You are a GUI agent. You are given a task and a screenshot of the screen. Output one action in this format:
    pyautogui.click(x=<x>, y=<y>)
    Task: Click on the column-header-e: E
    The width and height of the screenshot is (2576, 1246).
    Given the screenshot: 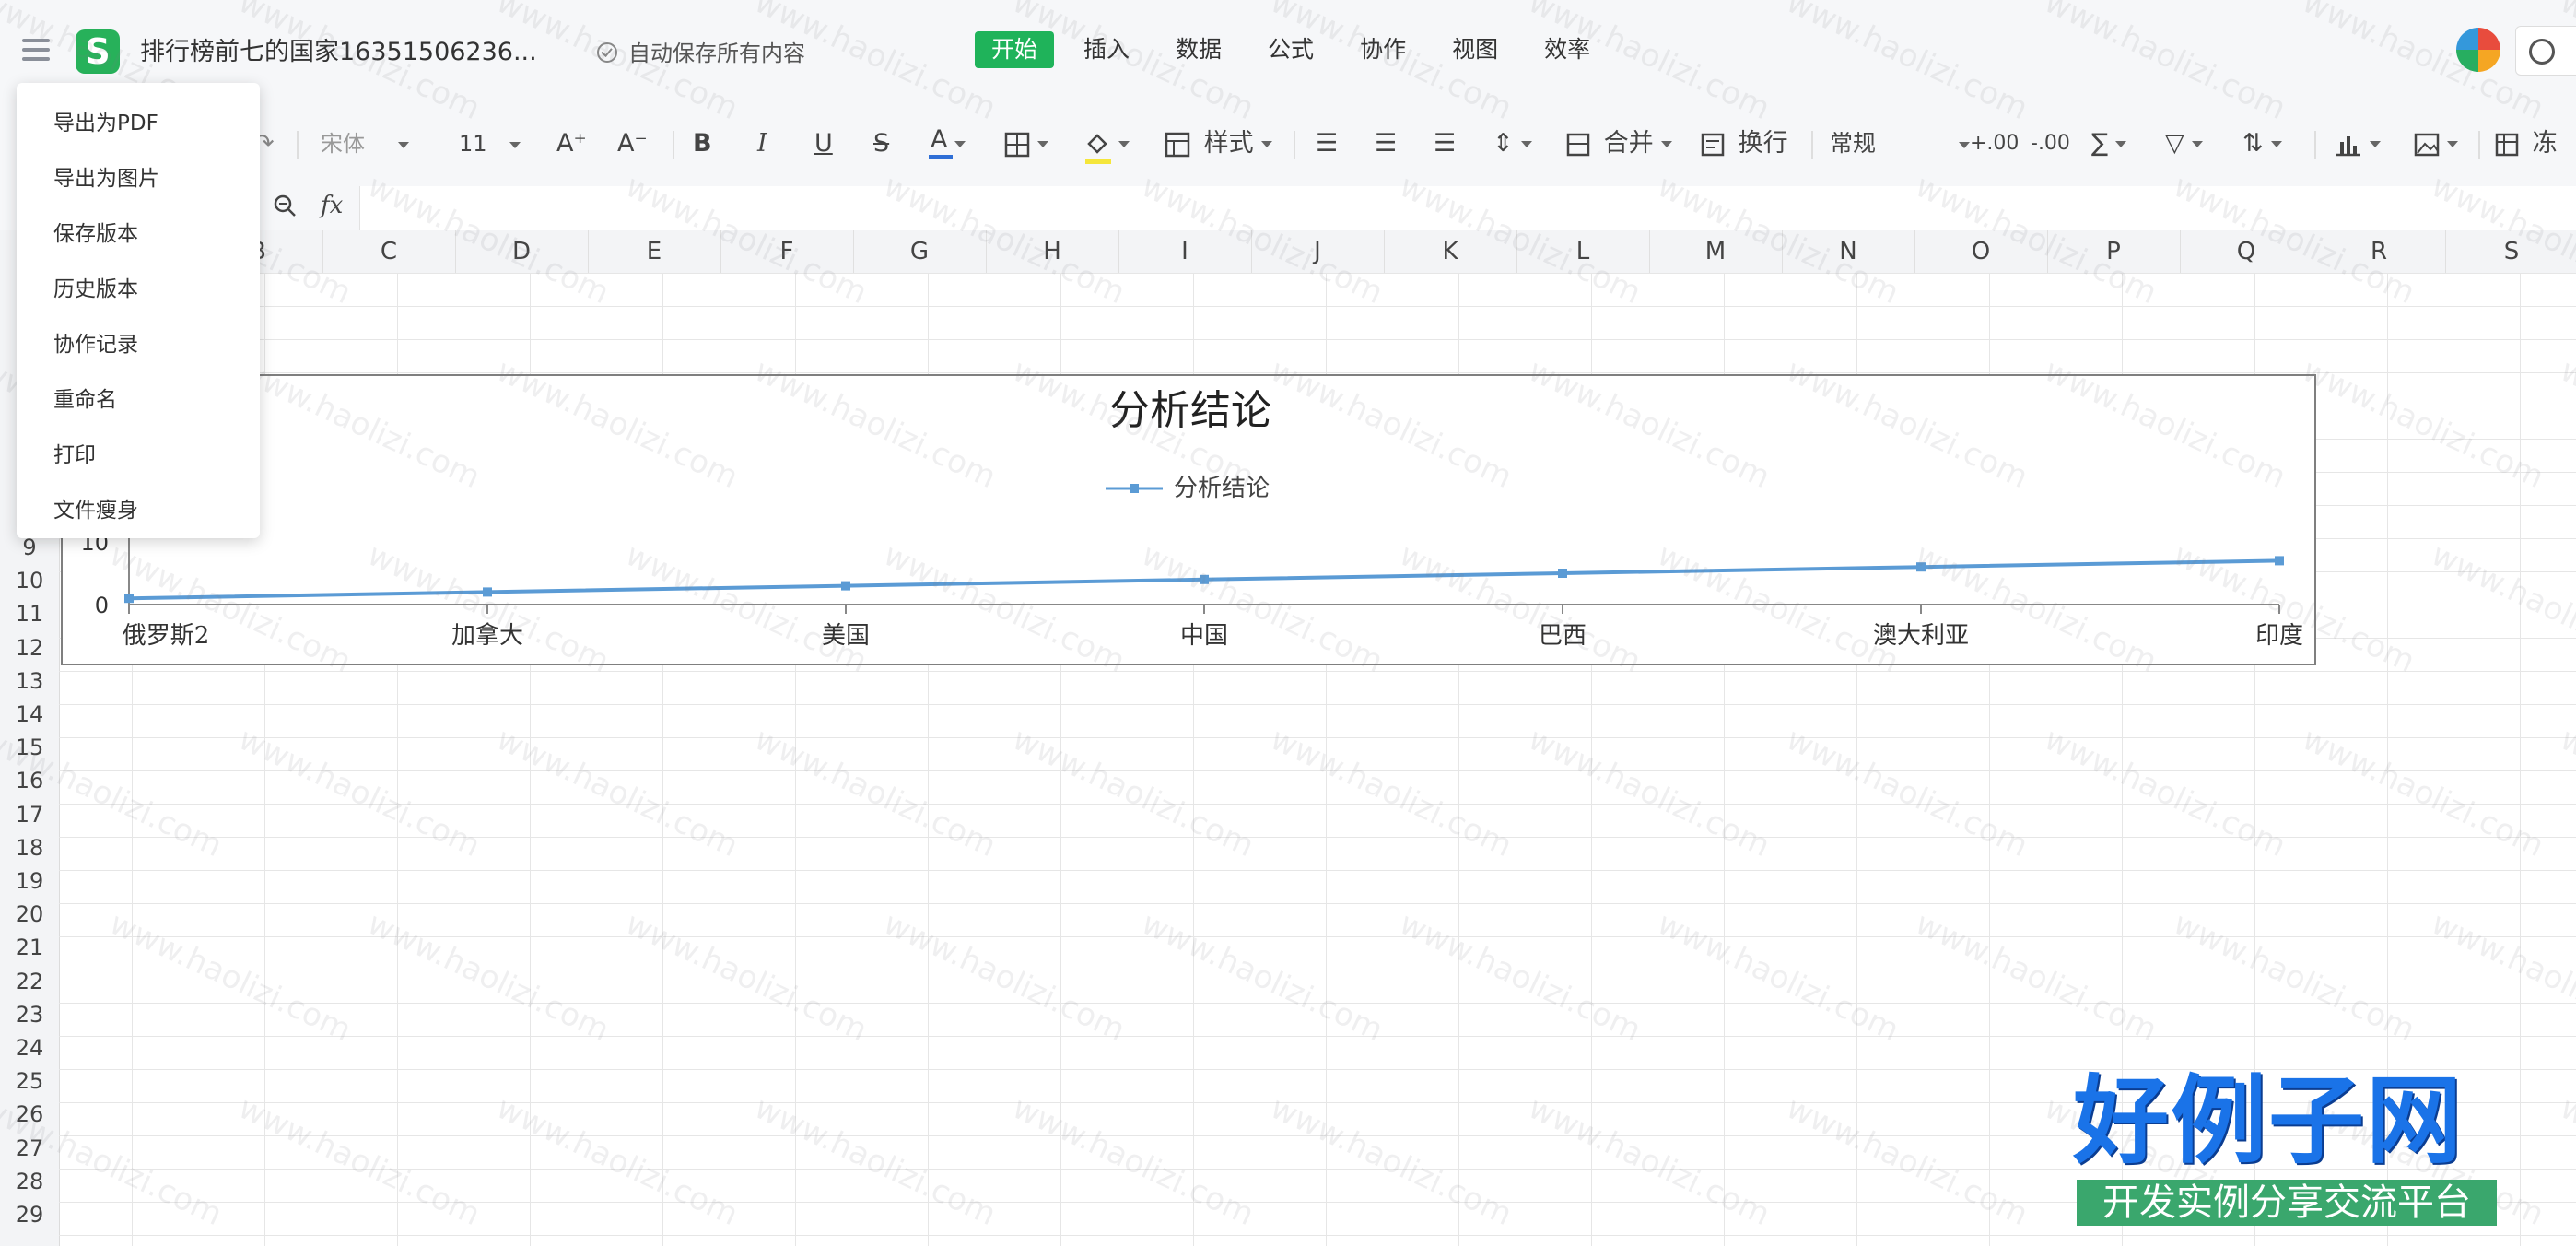 What is the action you would take?
    pyautogui.click(x=654, y=251)
    